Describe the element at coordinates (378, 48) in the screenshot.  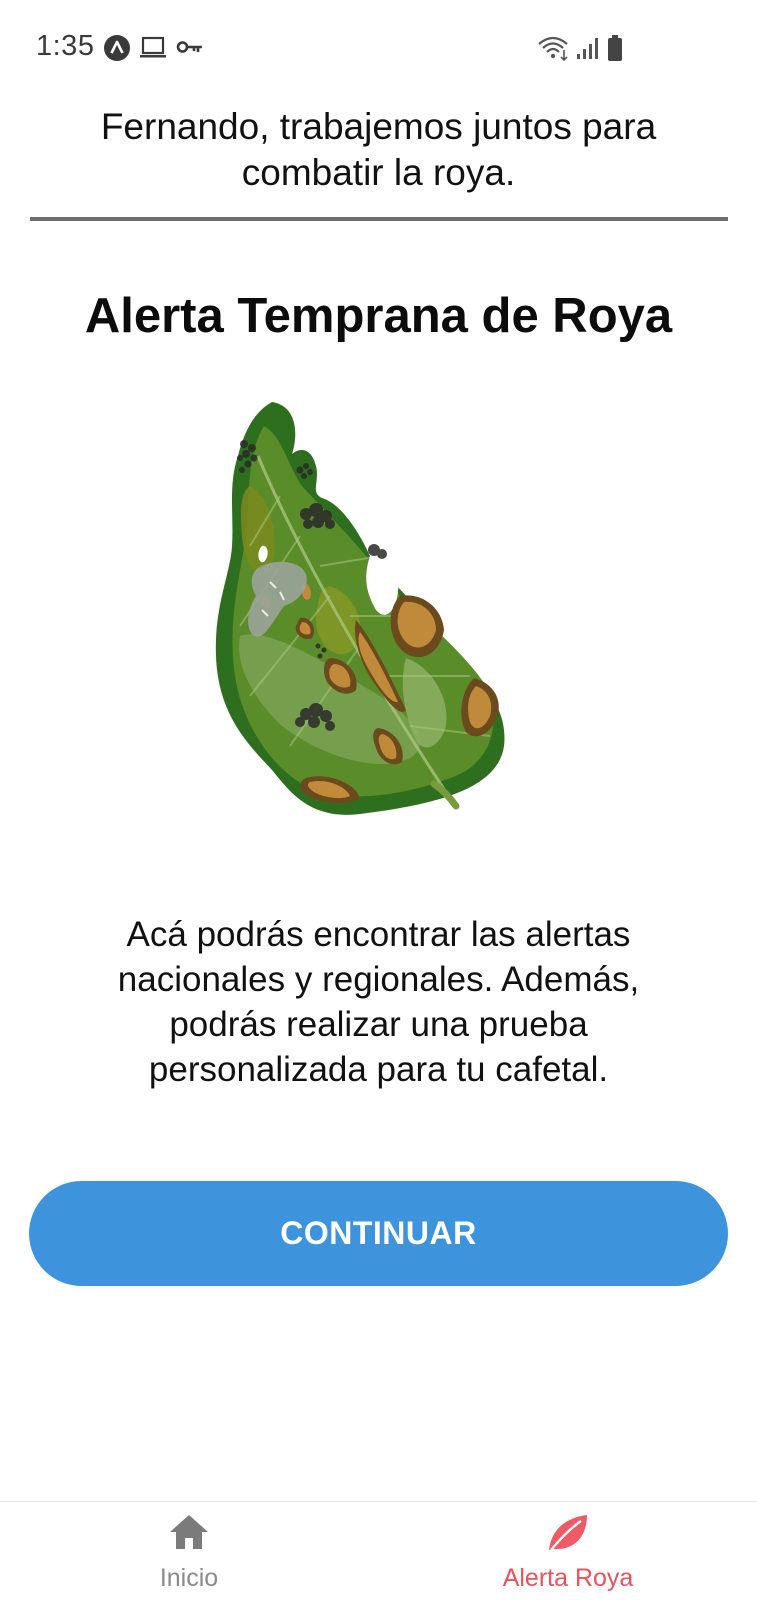
I see `status-bar: 1:35` at that location.